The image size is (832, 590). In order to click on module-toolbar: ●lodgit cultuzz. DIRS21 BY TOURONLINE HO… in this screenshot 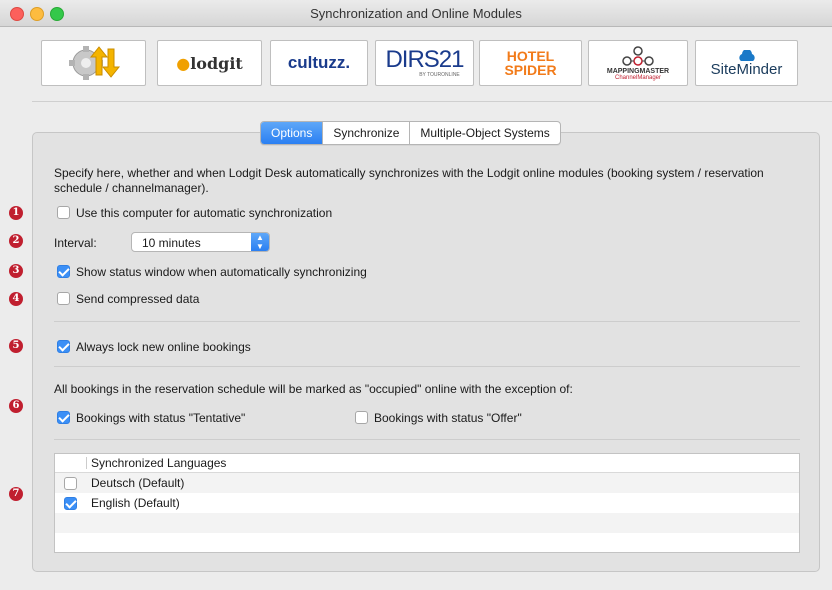, I will do `click(416, 64)`.